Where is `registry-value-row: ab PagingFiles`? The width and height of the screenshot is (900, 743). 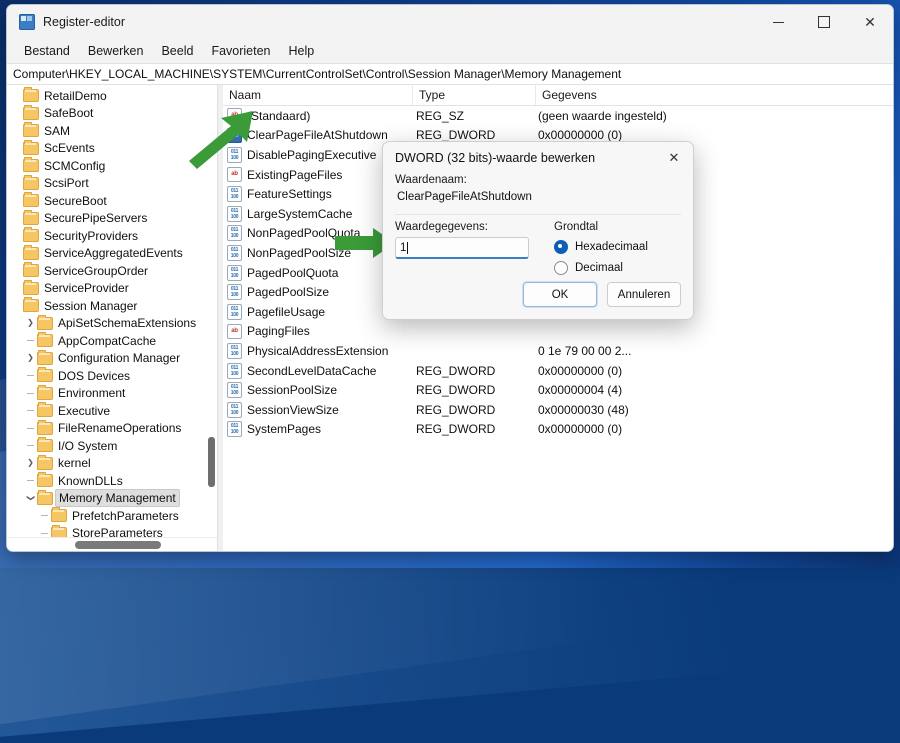
registry-value-row: ab PagingFiles is located at coordinates (558, 332).